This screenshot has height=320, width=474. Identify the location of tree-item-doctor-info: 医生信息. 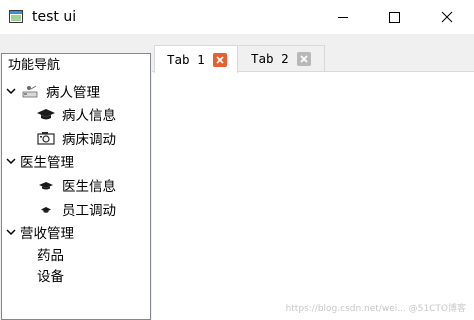
(76, 185).